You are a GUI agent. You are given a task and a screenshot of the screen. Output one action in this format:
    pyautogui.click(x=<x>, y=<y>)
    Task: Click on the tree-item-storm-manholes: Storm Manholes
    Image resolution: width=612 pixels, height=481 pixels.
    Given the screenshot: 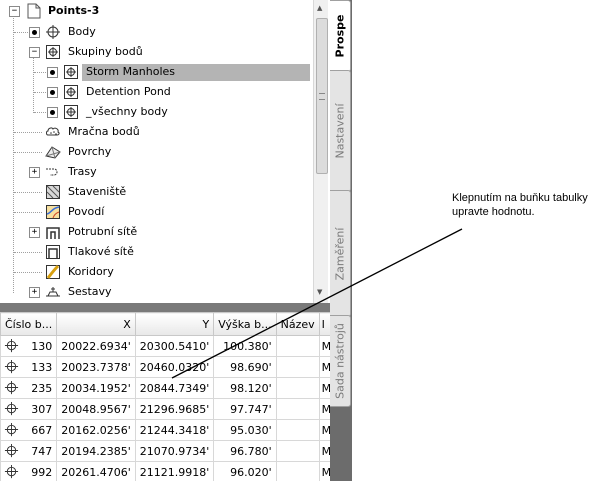 What is the action you would take?
    pyautogui.click(x=156, y=72)
    